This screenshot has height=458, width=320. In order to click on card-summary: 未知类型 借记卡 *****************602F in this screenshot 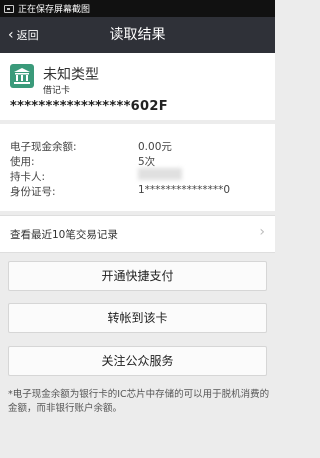, I will do `click(137, 86)`.